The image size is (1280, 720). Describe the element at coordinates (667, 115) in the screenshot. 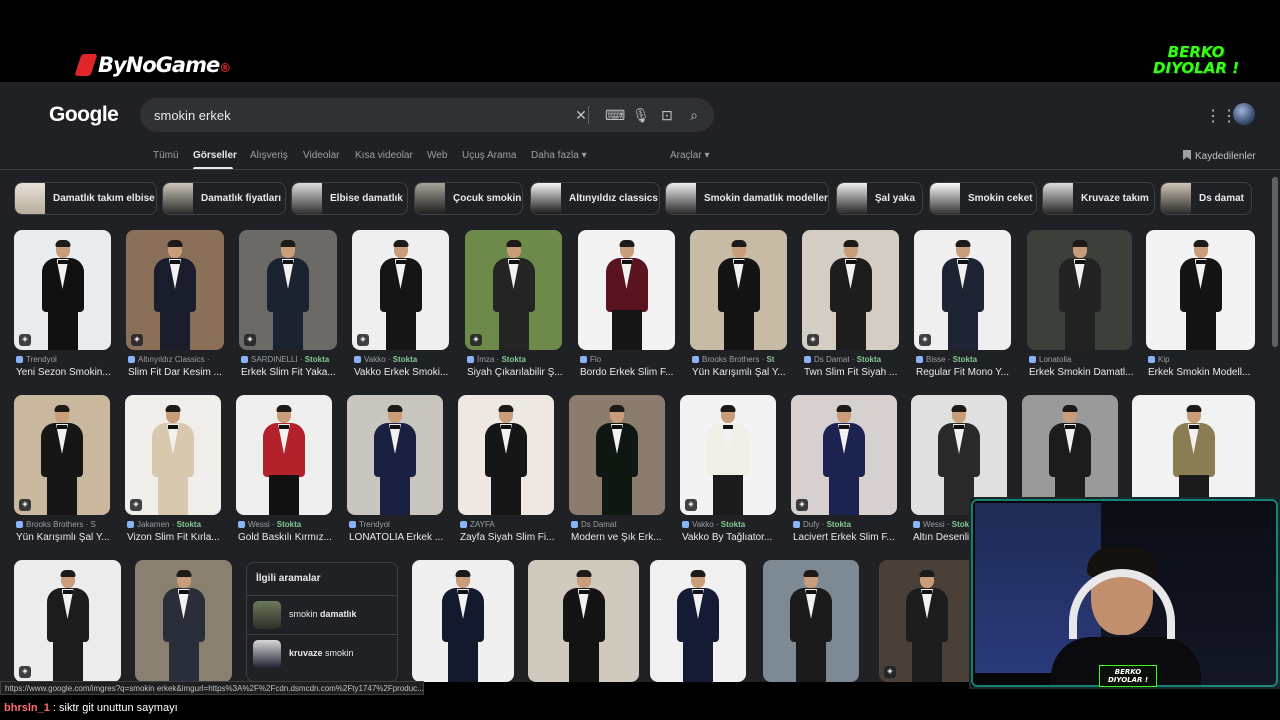

I see `lens-icon: ⊡` at that location.